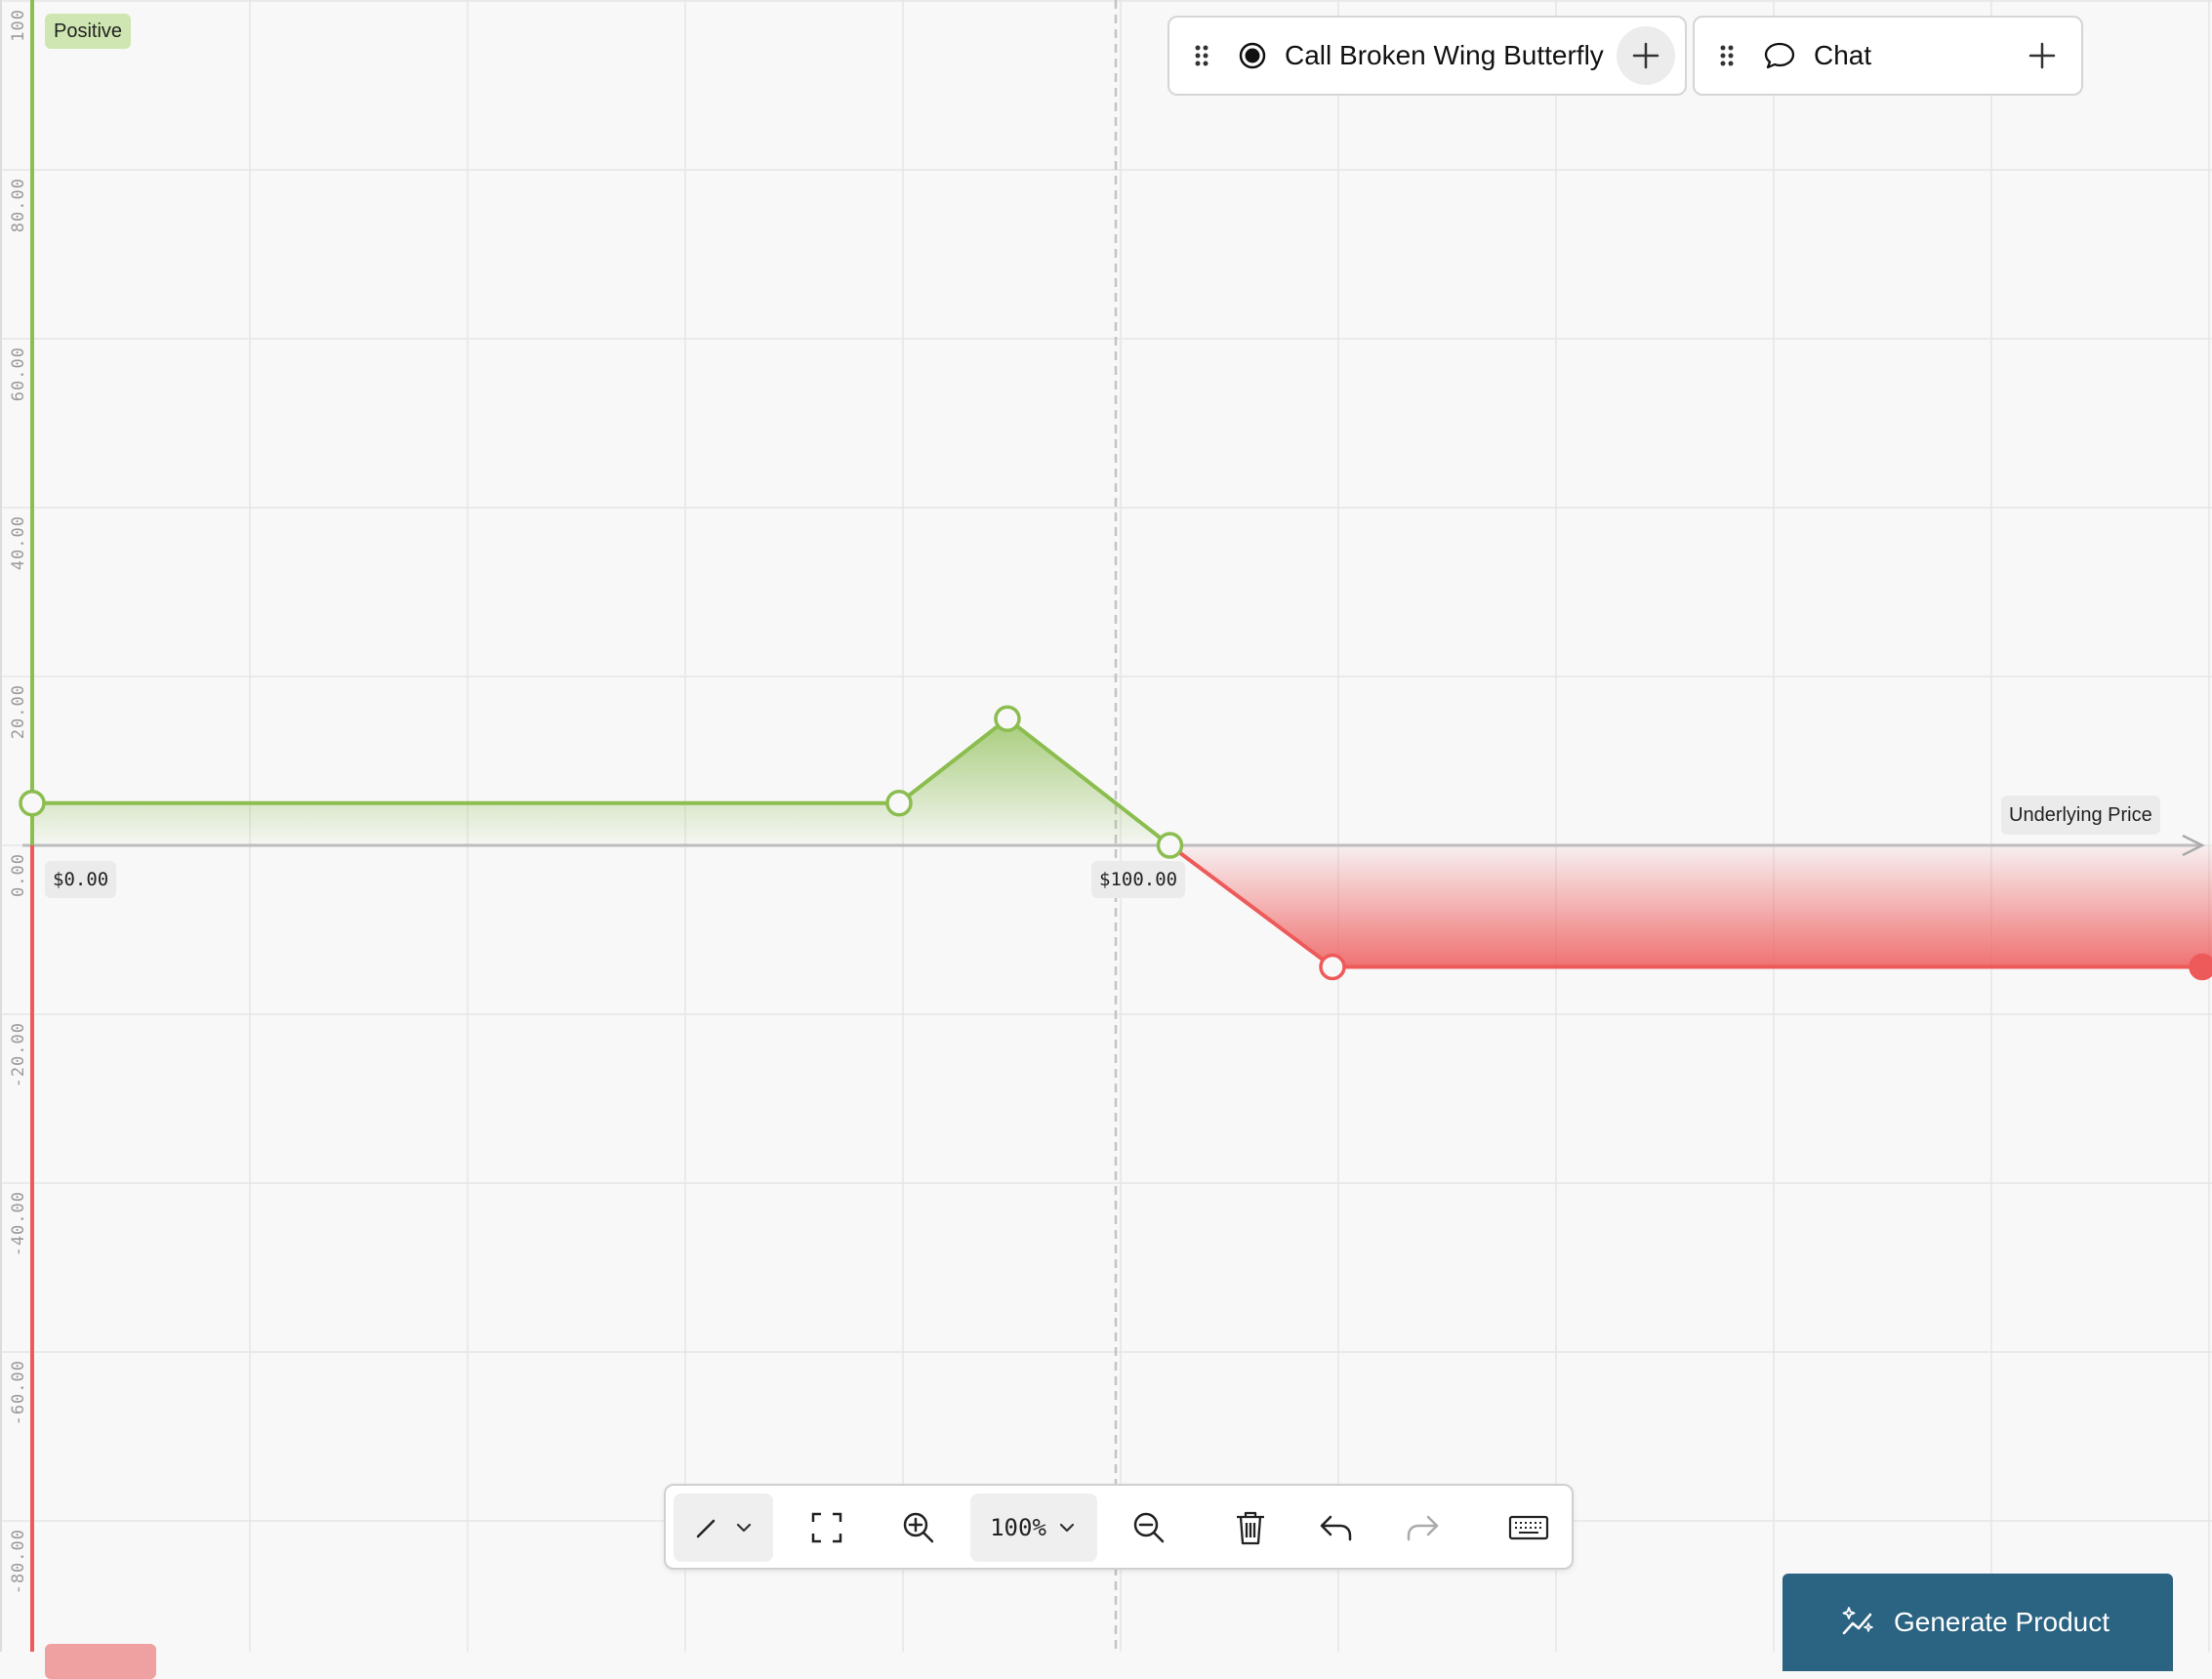  Describe the element at coordinates (18, 374) in the screenshot. I see `y-tick-label: 60.00` at that location.